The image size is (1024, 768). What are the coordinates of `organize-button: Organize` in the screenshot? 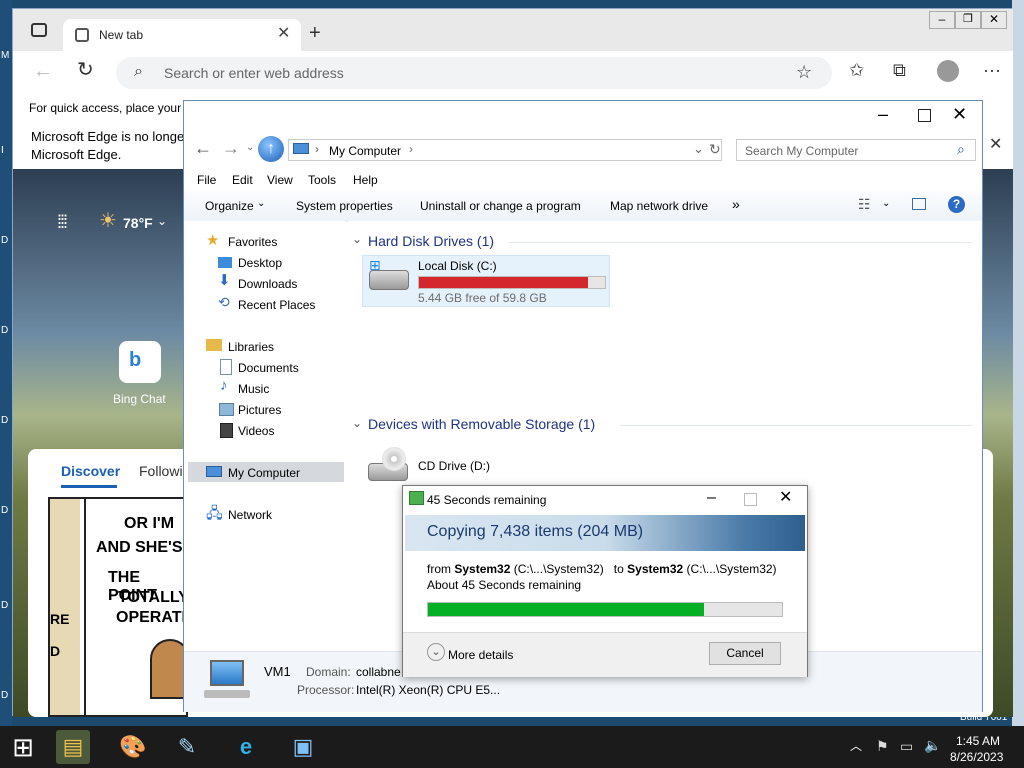 It's located at (229, 206).